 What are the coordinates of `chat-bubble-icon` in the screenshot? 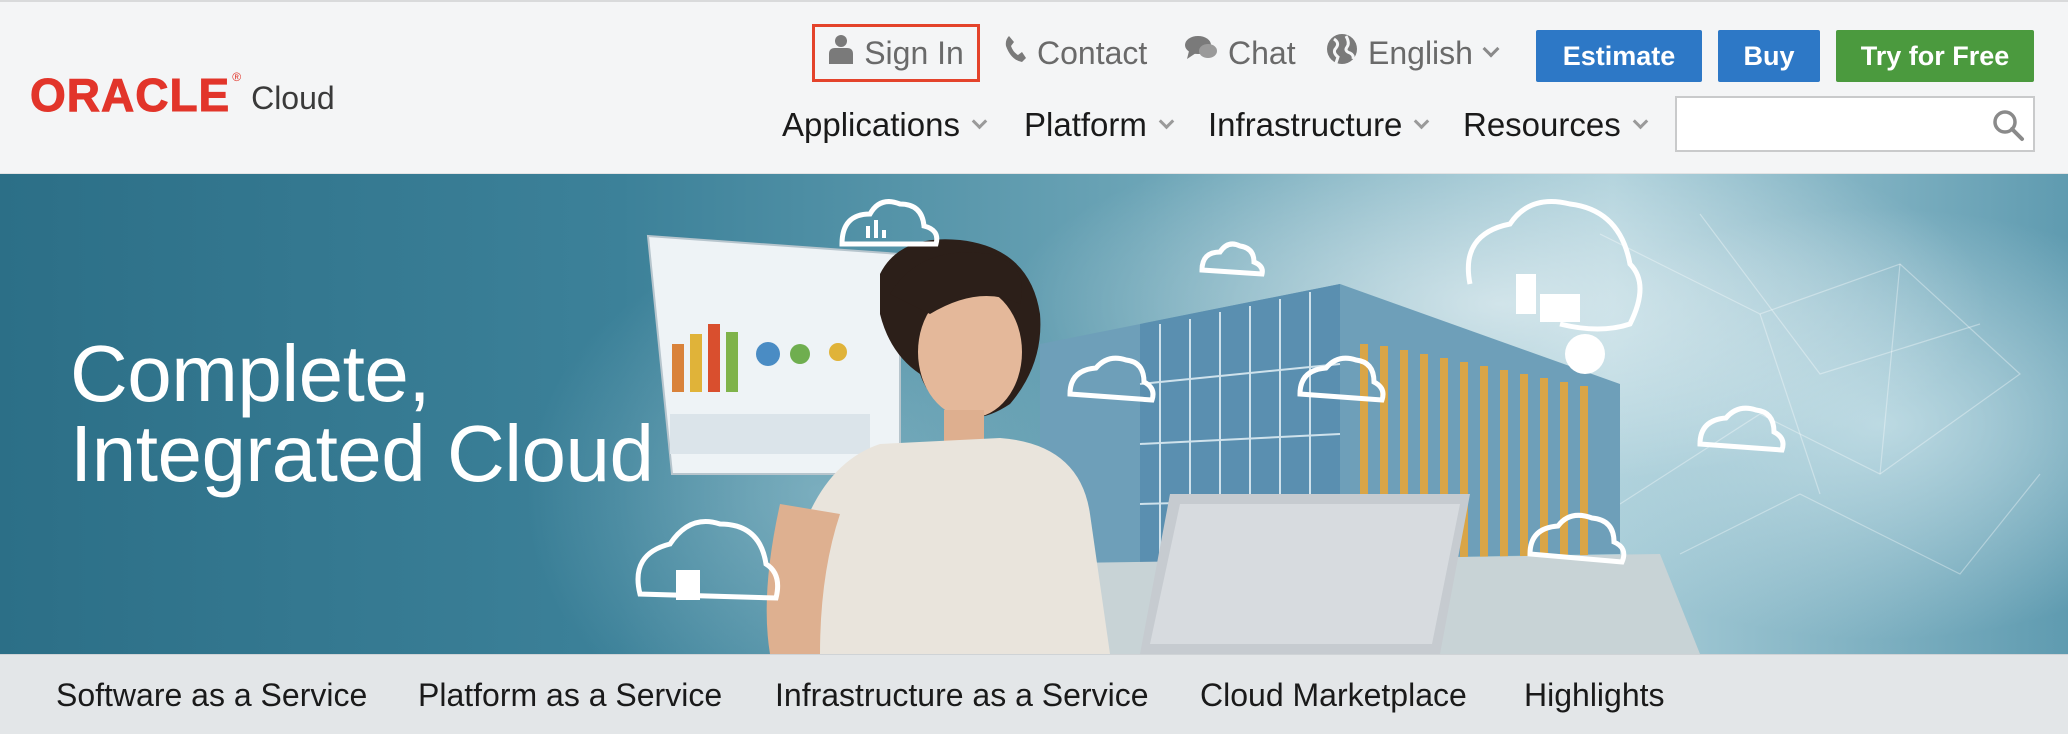 It's located at (1201, 53).